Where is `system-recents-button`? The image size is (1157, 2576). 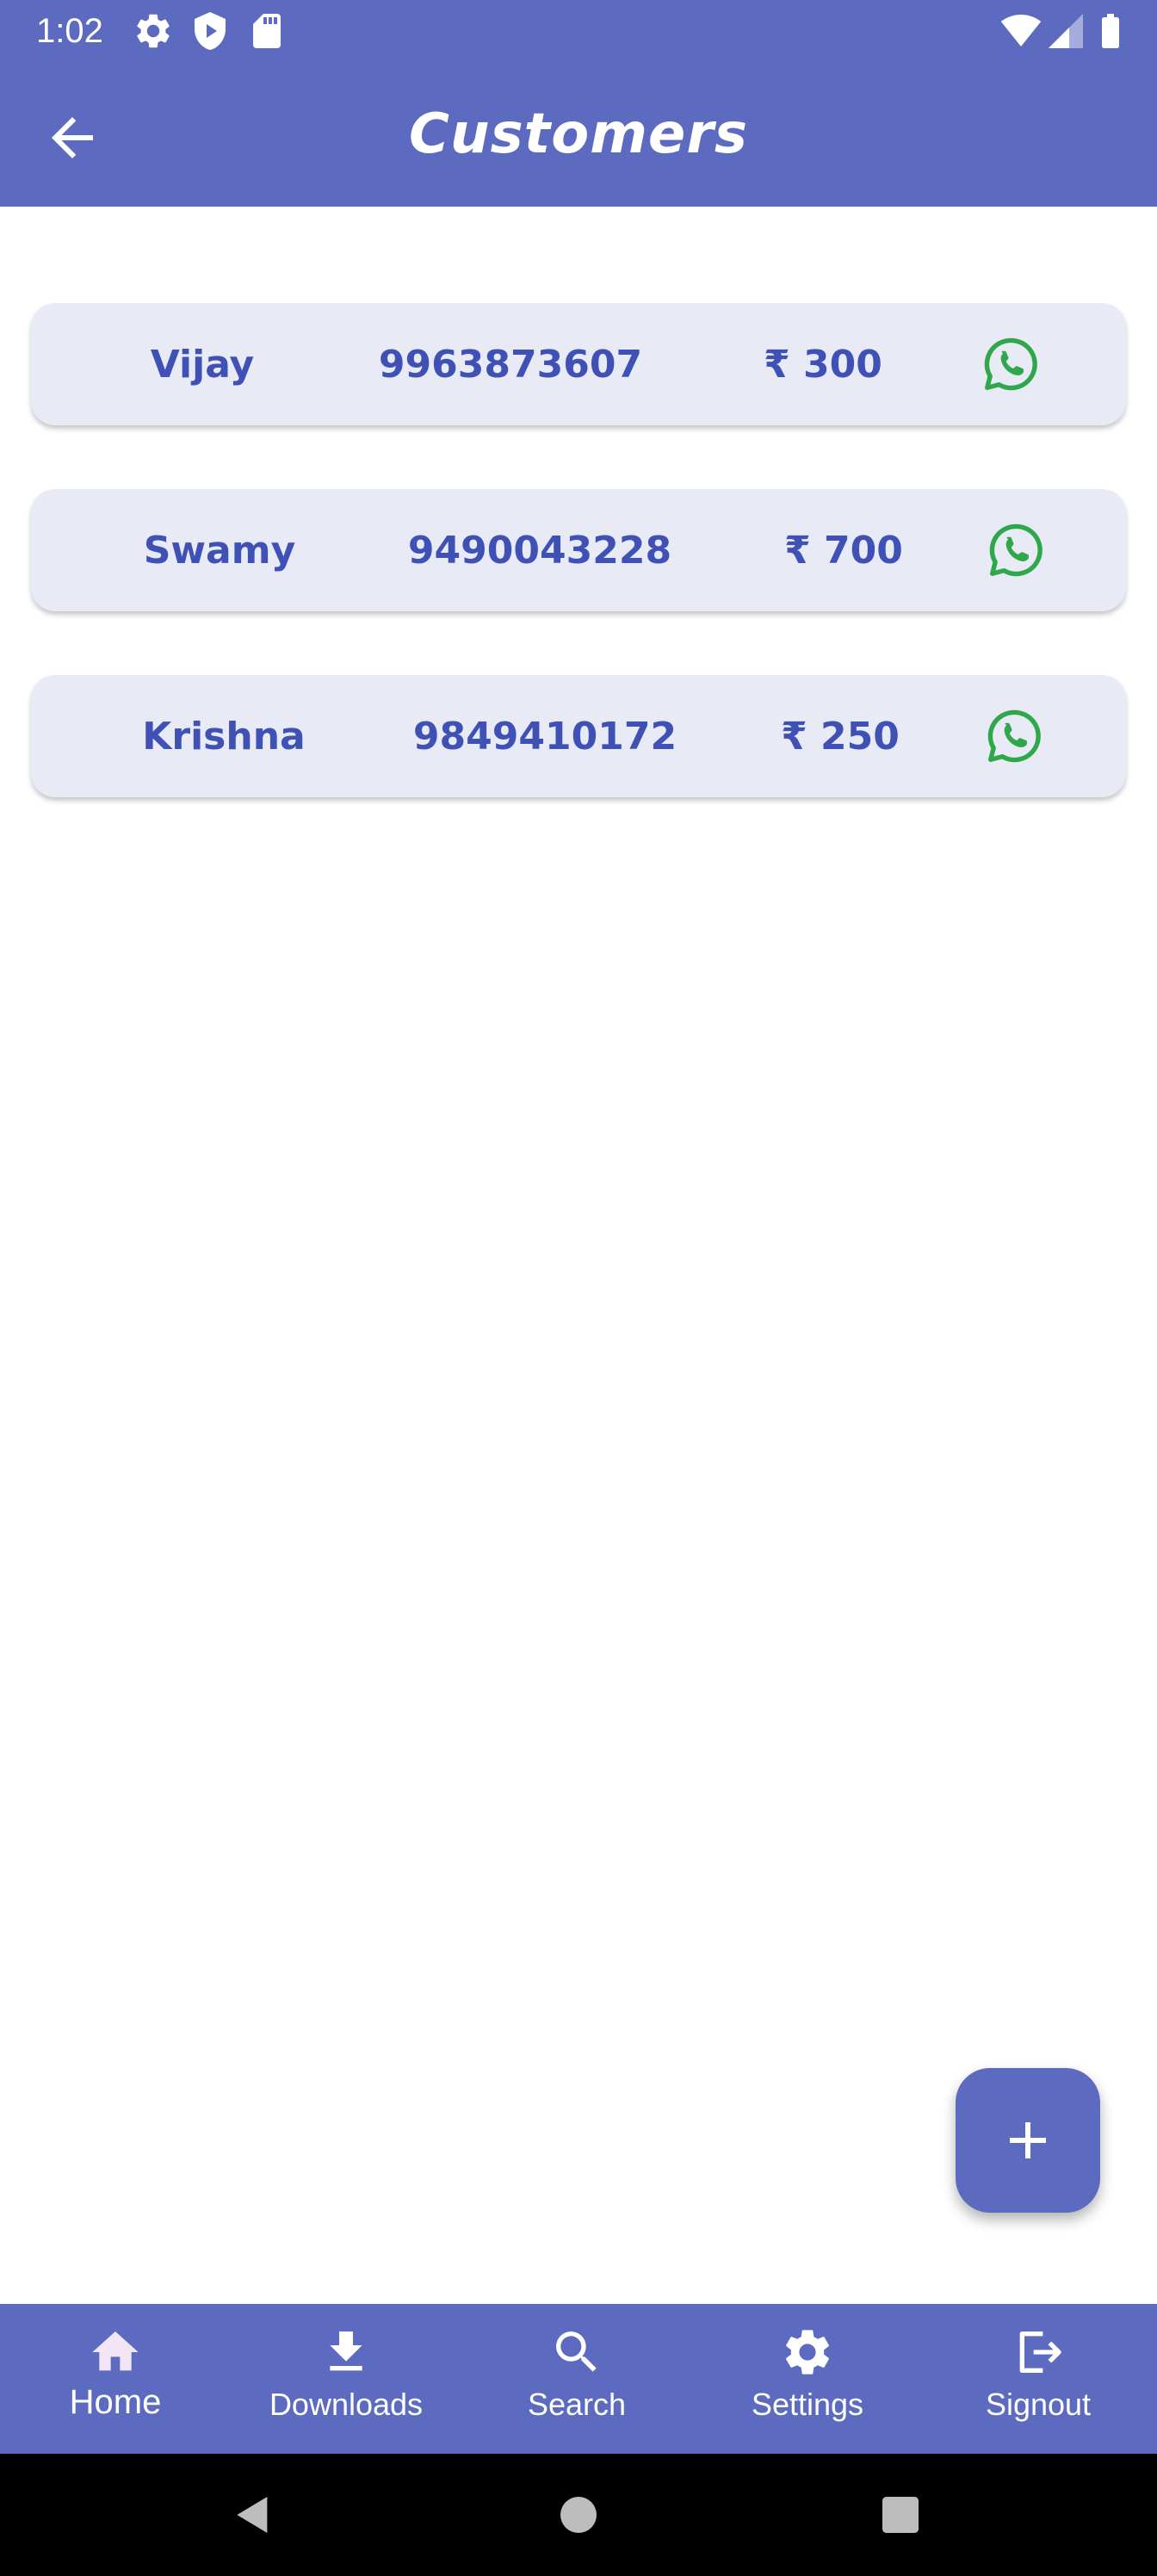
system-recents-button is located at coordinates (900, 2515).